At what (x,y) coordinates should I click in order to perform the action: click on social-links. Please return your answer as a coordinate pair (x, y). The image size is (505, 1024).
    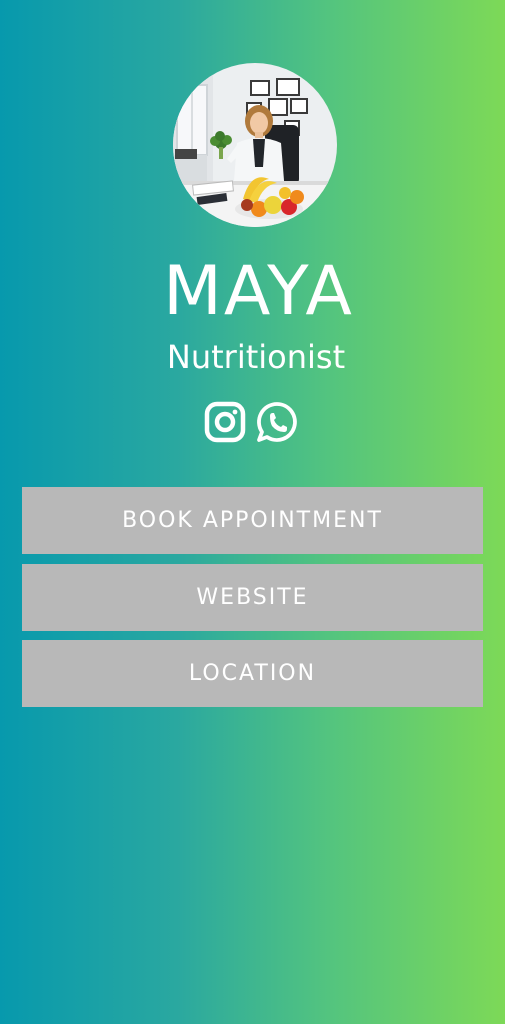
    Looking at the image, I should click on (252, 422).